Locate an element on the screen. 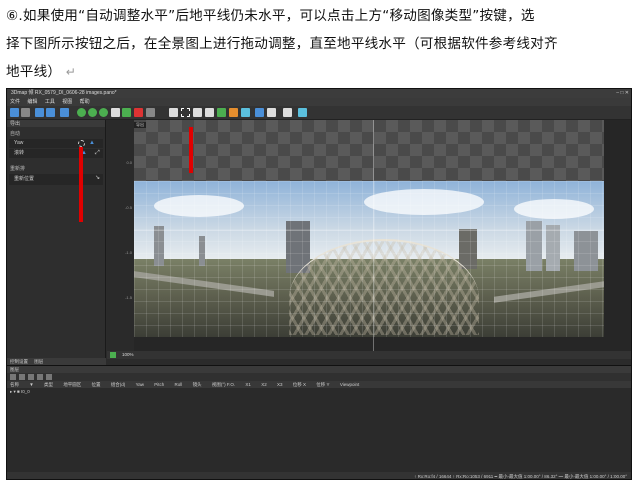 The width and height of the screenshot is (635, 480). group-icon is located at coordinates (40, 377).